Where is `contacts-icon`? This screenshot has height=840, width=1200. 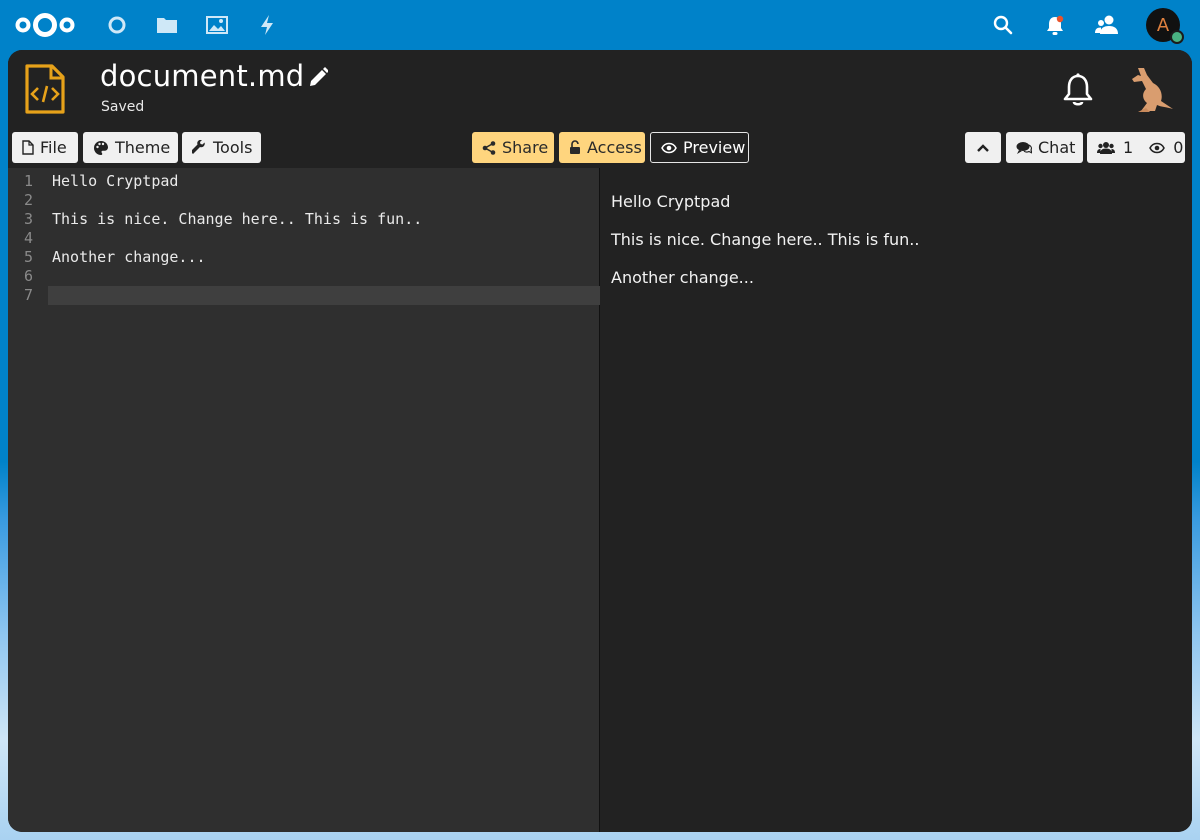 contacts-icon is located at coordinates (1107, 25).